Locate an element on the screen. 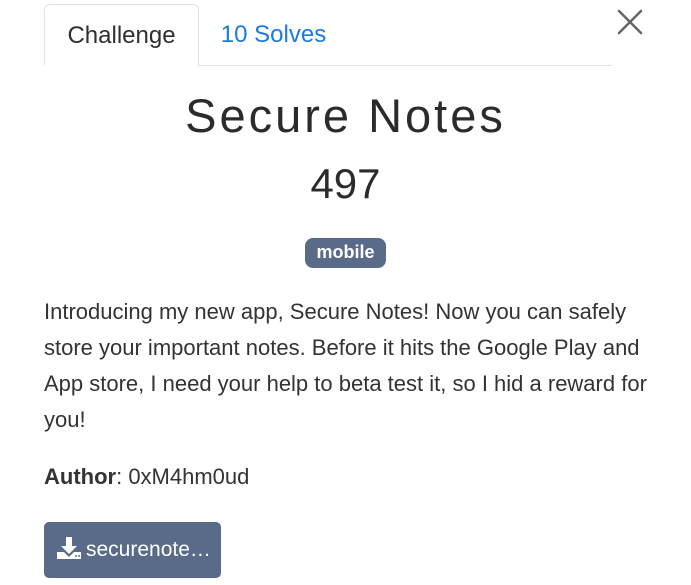 The image size is (691, 585). tab-solves: 10 Solves is located at coordinates (273, 34).